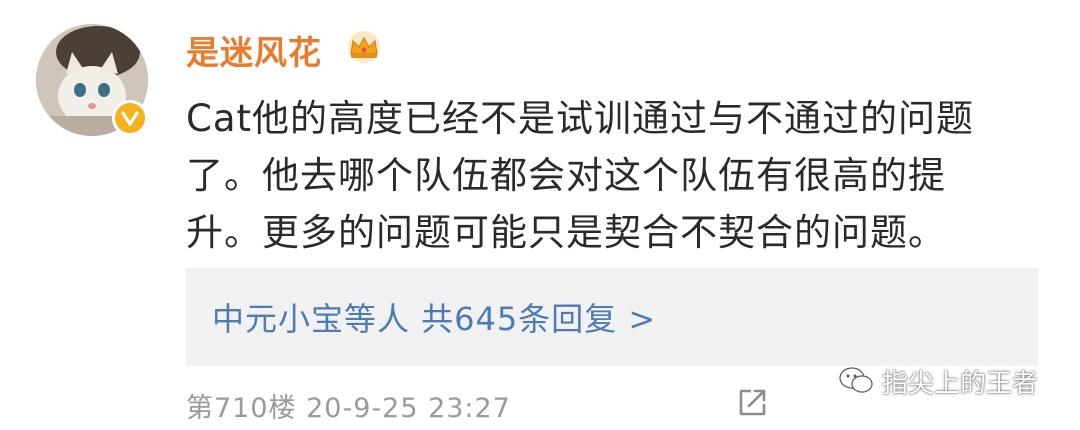 Image resolution: width=1080 pixels, height=430 pixels. What do you see at coordinates (960, 383) in the screenshot?
I see `watermark-text: 指尖上的王者` at bounding box center [960, 383].